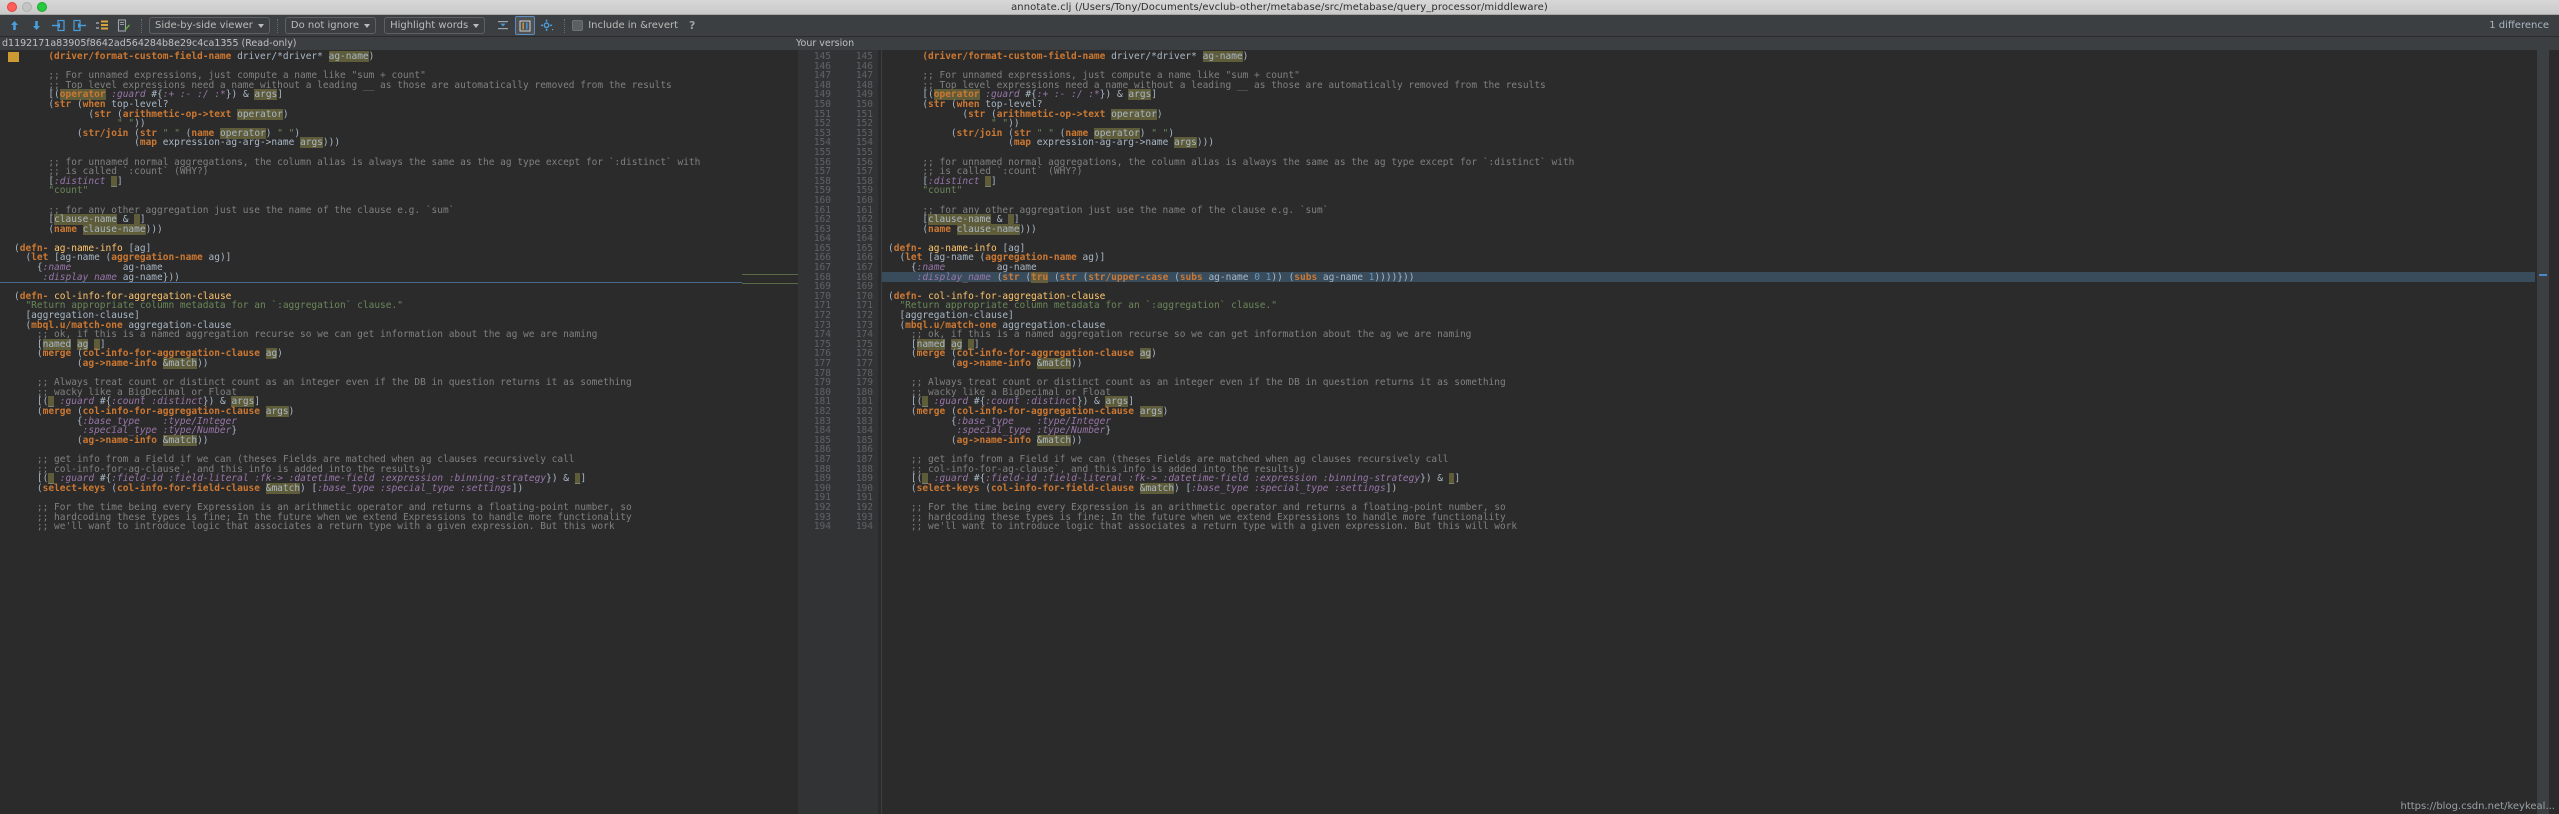  Describe the element at coordinates (503, 25) in the screenshot. I see `collapse-lines-icon` at that location.